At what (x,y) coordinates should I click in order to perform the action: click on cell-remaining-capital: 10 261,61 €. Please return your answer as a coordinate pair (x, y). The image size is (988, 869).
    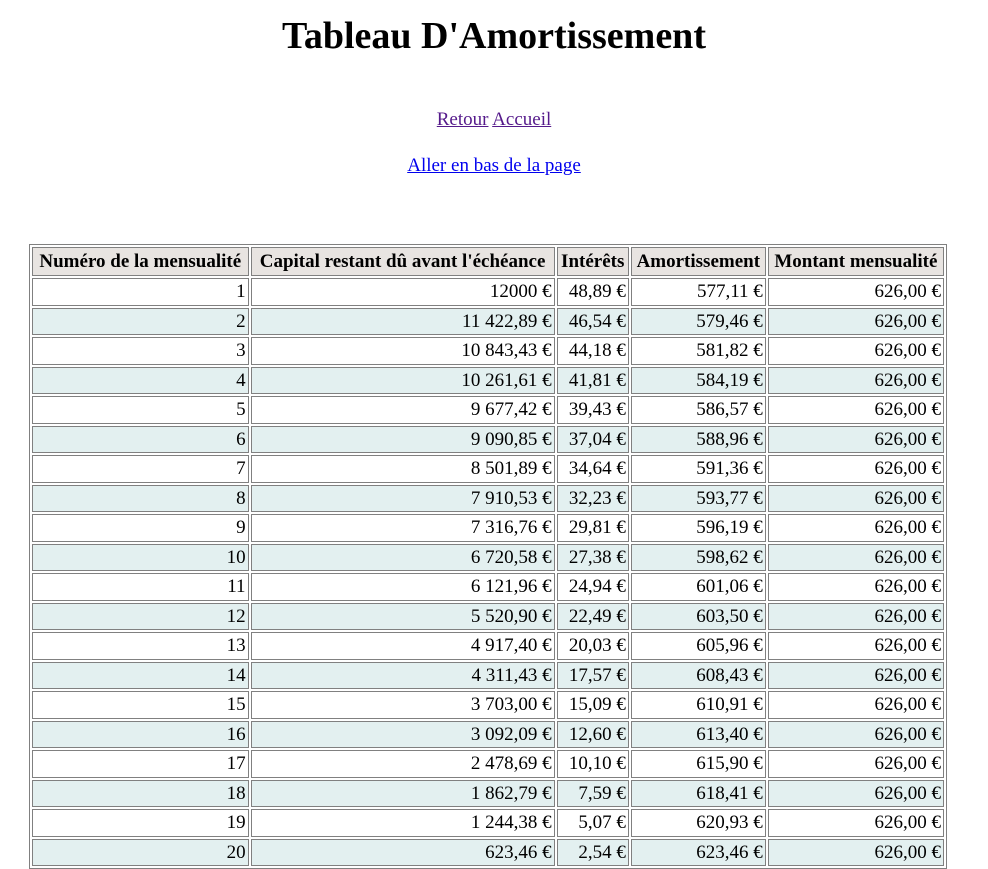
    Looking at the image, I should click on (402, 380).